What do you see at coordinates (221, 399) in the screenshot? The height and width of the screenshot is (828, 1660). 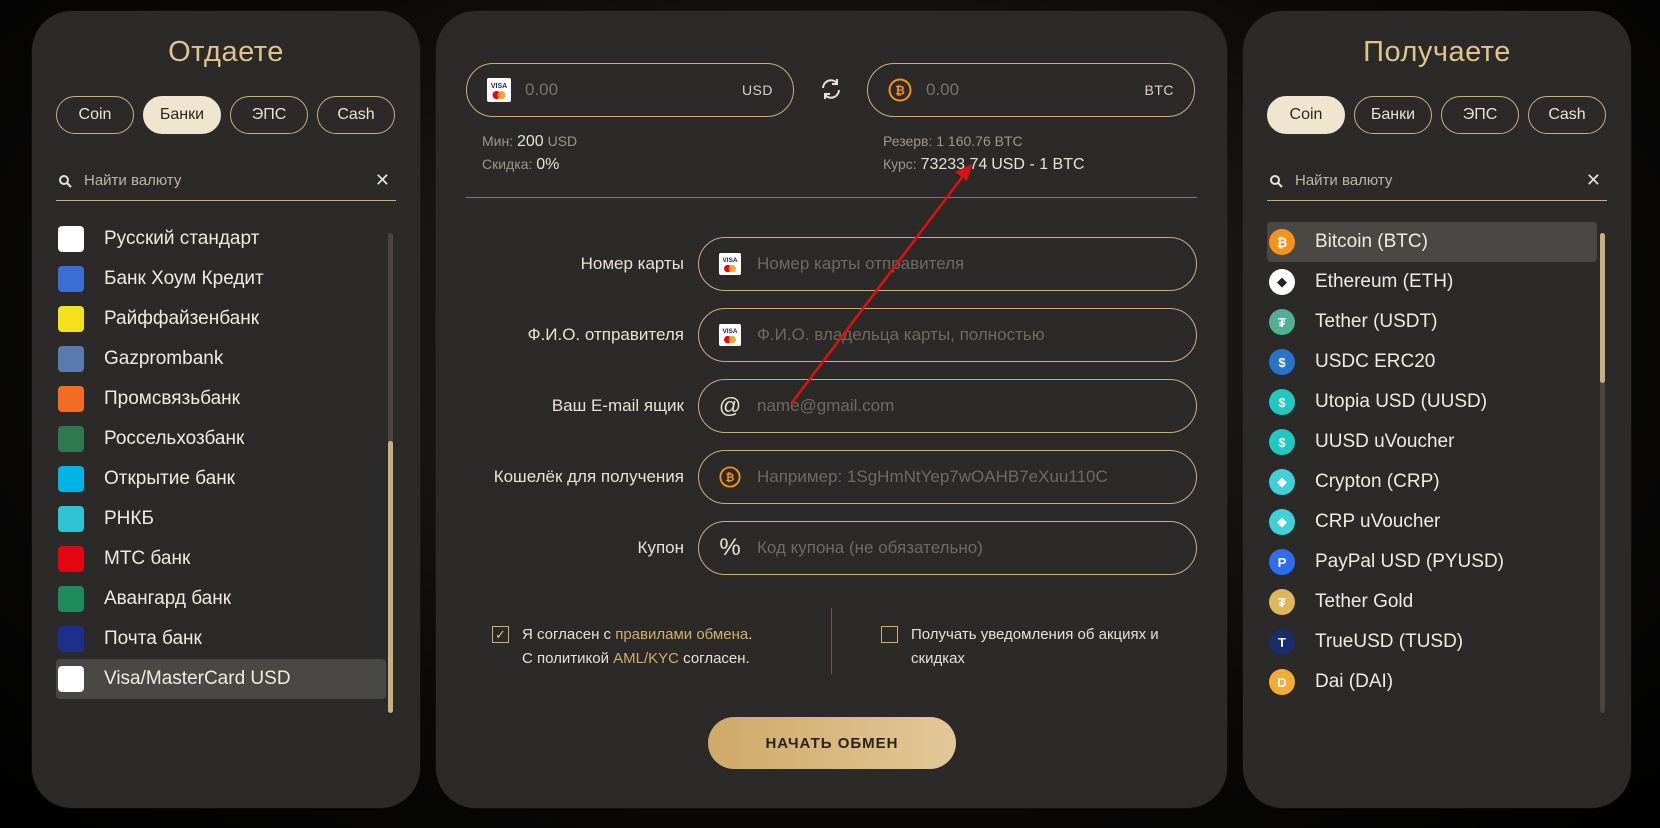 I see `give-list-item: Промсвязьбанк` at bounding box center [221, 399].